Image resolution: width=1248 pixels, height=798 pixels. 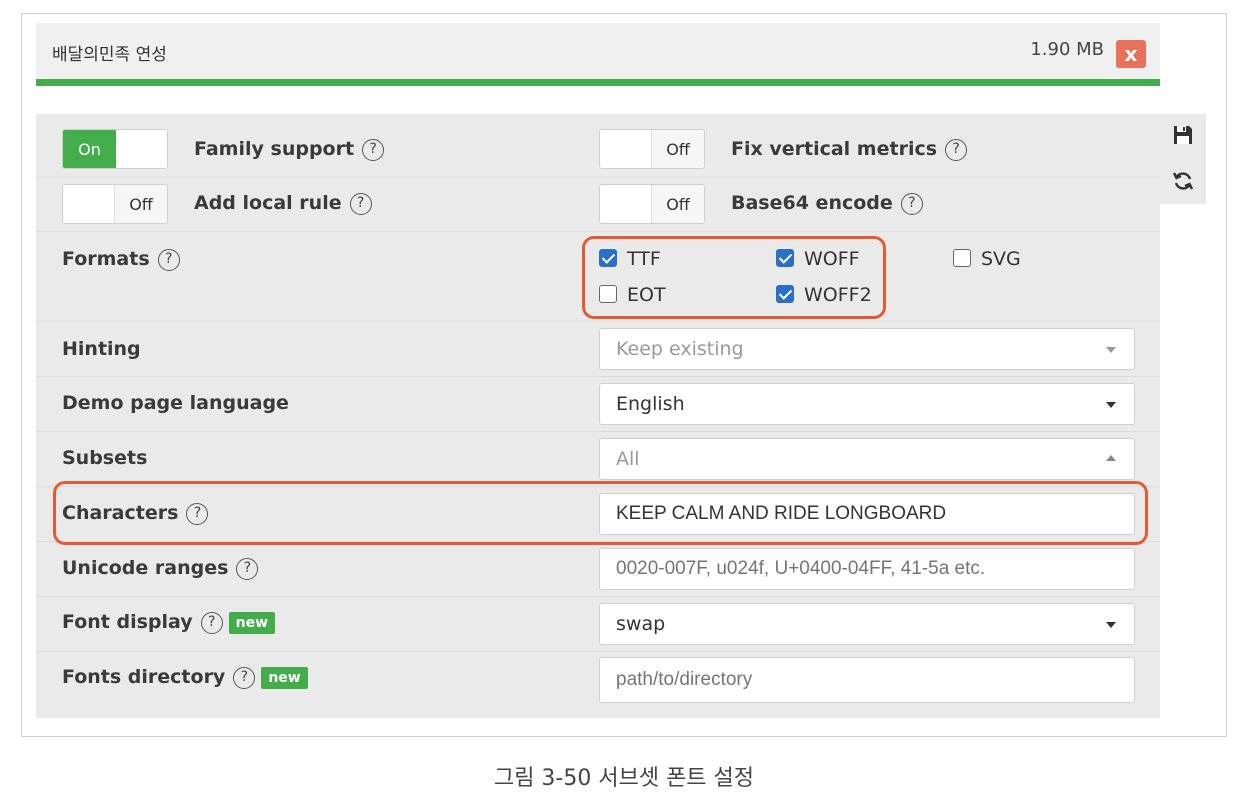 What do you see at coordinates (598, 51) in the screenshot?
I see `font-file-header: 배달의민족 연성 1.90 MB x` at bounding box center [598, 51].